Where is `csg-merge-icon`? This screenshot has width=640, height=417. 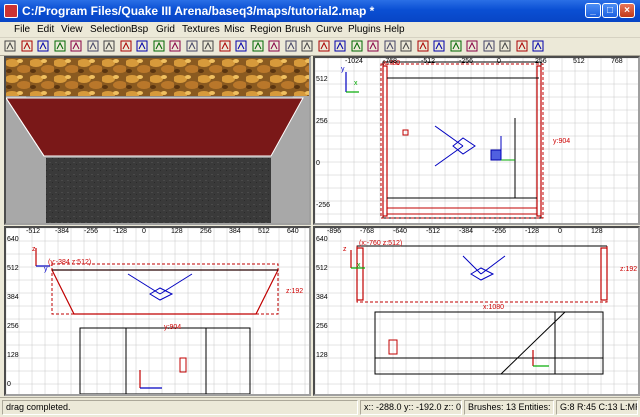 csg-merge-icon is located at coordinates (225, 46).